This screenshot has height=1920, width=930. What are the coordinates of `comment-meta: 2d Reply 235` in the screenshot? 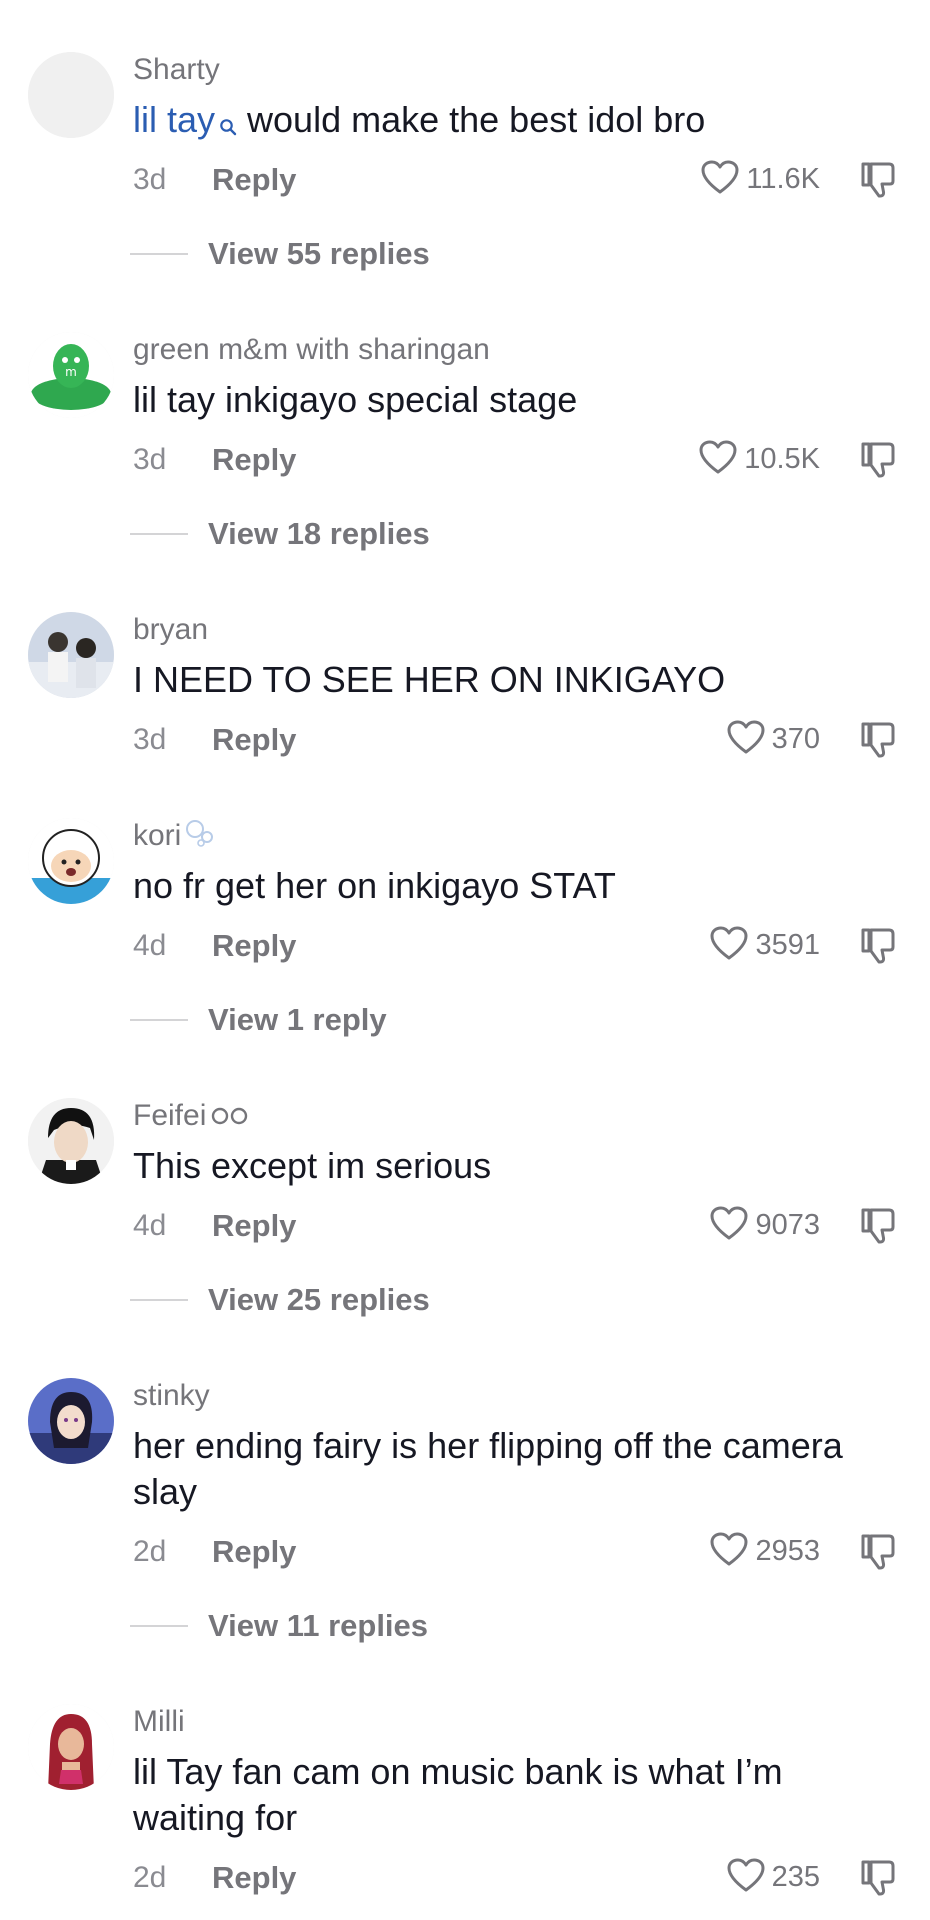 It's located at (465, 1877).